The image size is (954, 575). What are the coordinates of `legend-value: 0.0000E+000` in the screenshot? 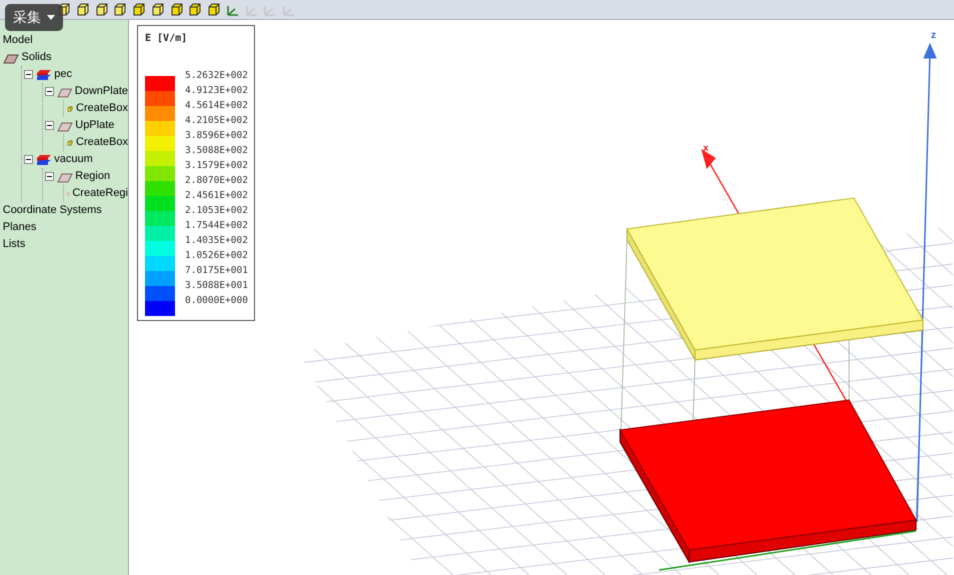 It's located at (216, 301).